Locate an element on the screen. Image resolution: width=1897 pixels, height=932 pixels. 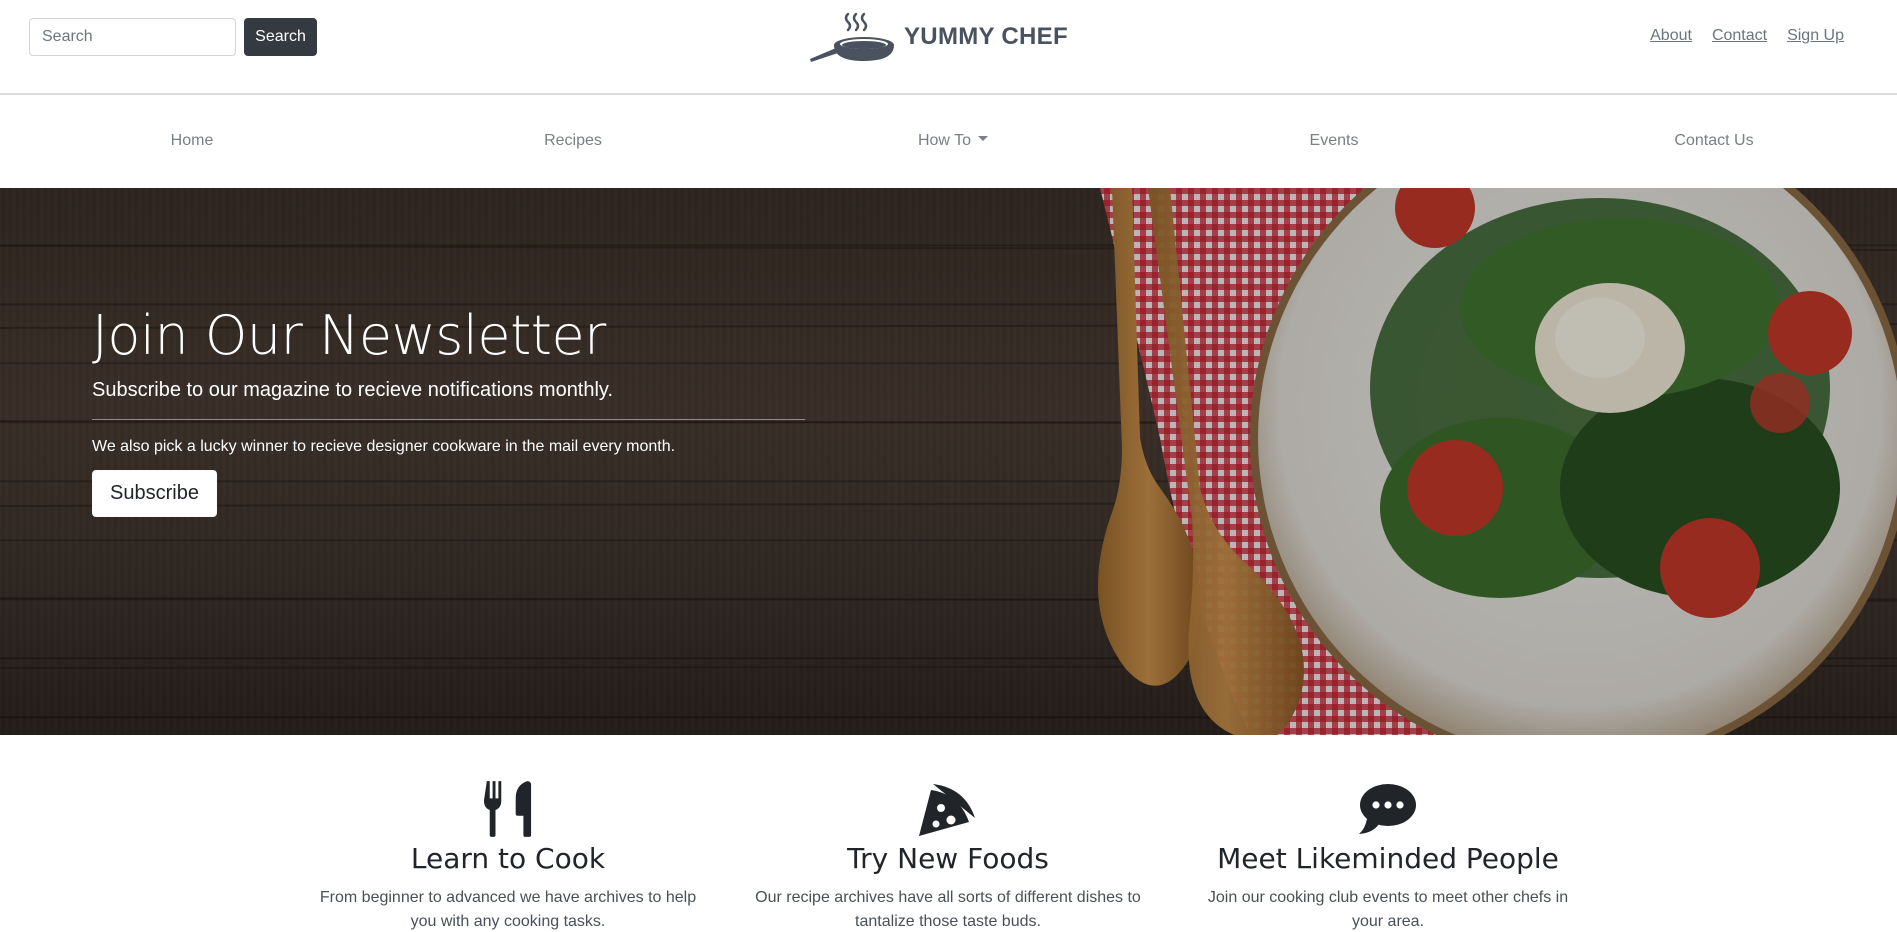
caret-down-icon is located at coordinates (983, 139).